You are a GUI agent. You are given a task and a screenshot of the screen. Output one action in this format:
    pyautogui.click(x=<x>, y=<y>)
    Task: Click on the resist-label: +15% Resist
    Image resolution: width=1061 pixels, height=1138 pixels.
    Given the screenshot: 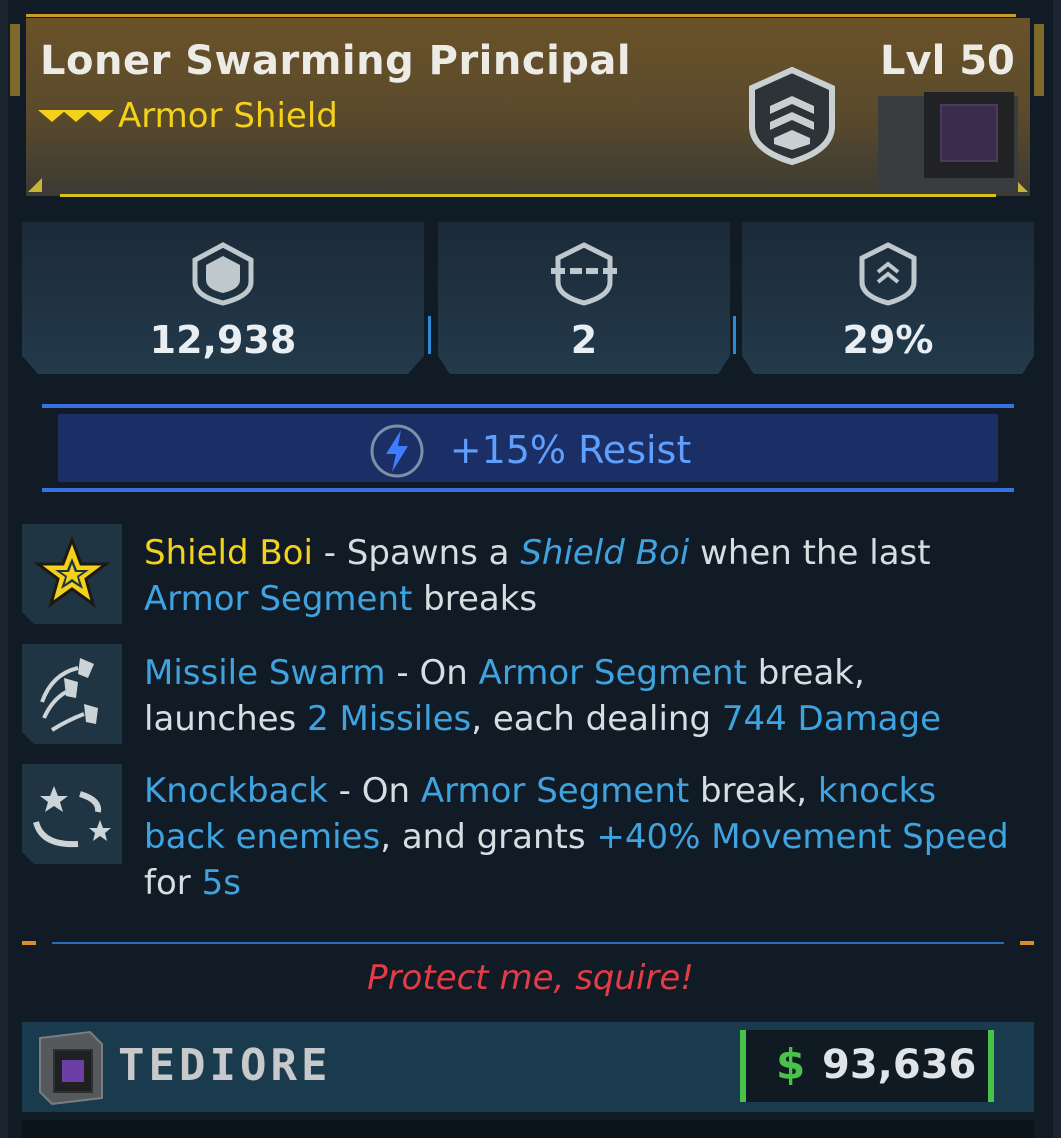 What is the action you would take?
    pyautogui.click(x=570, y=450)
    